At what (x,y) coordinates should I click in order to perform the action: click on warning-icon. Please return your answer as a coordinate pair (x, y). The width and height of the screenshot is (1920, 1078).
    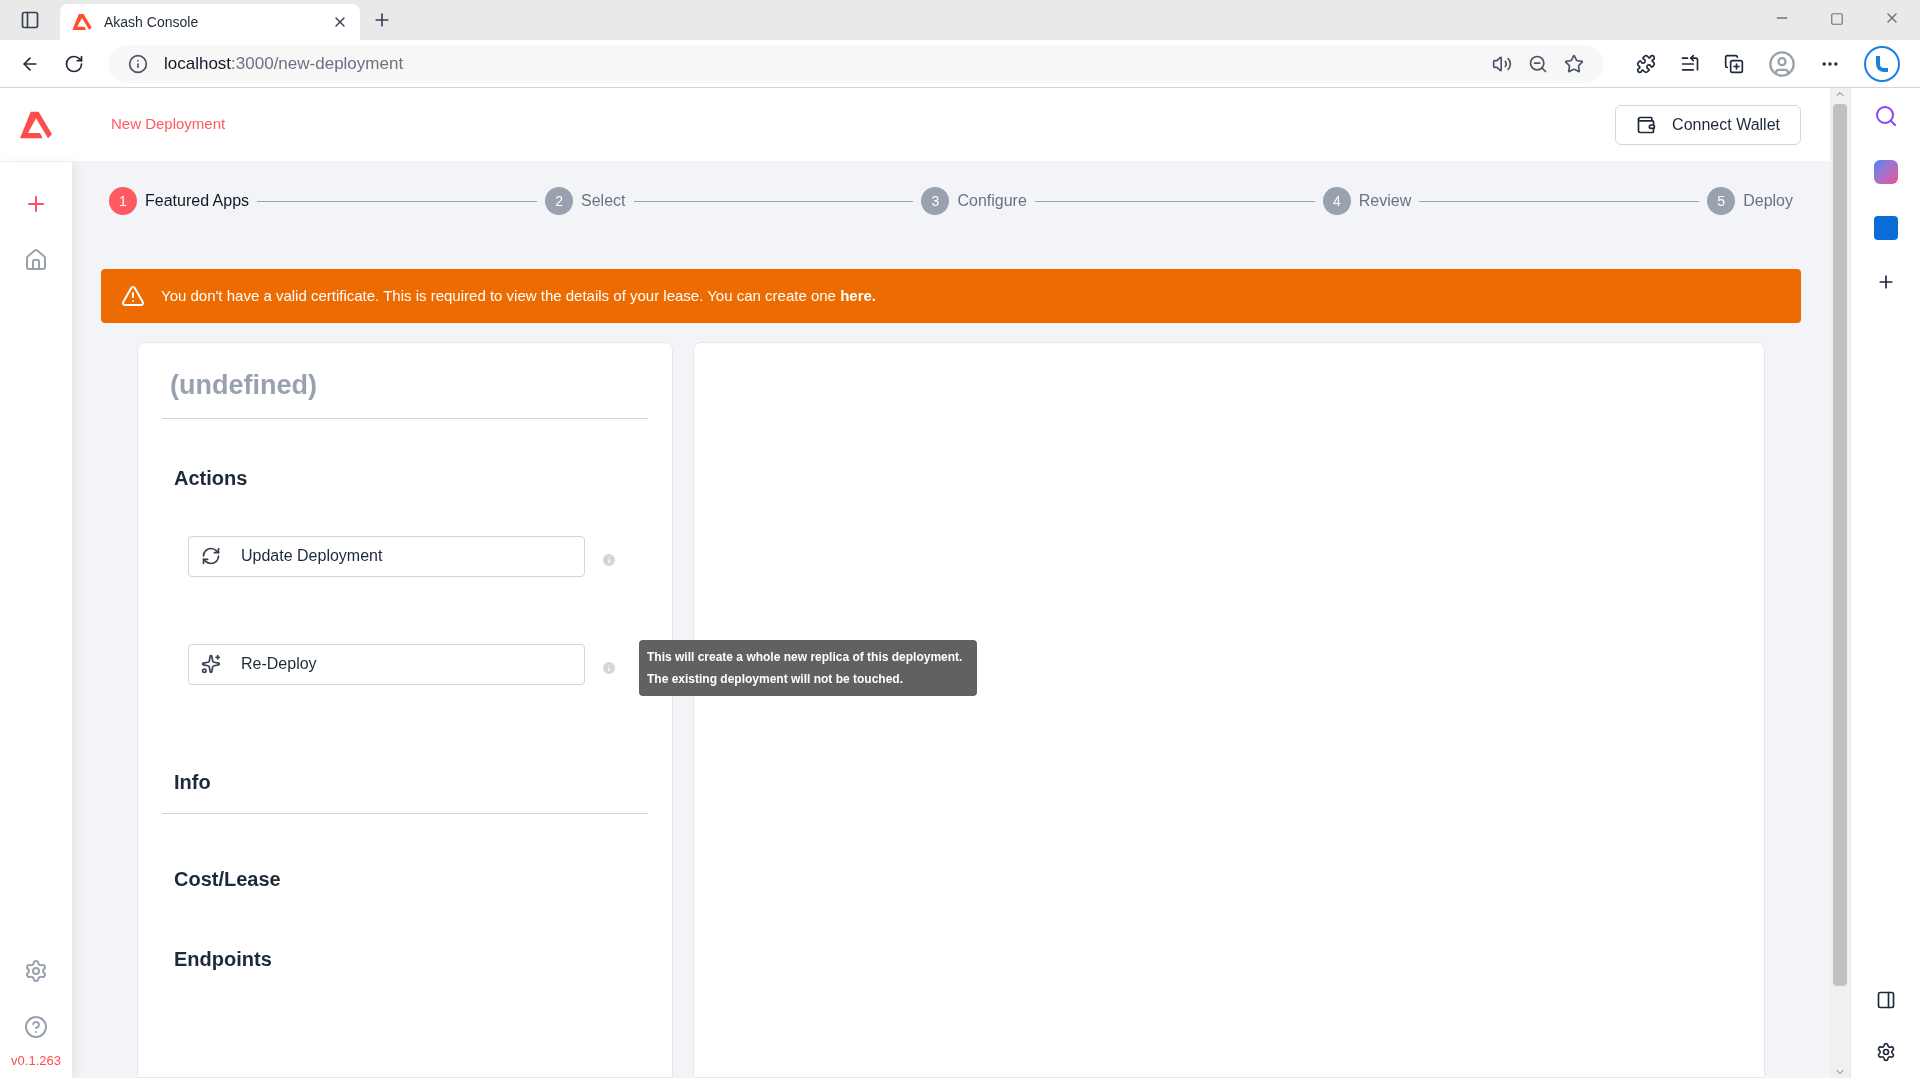
    Looking at the image, I should click on (133, 296).